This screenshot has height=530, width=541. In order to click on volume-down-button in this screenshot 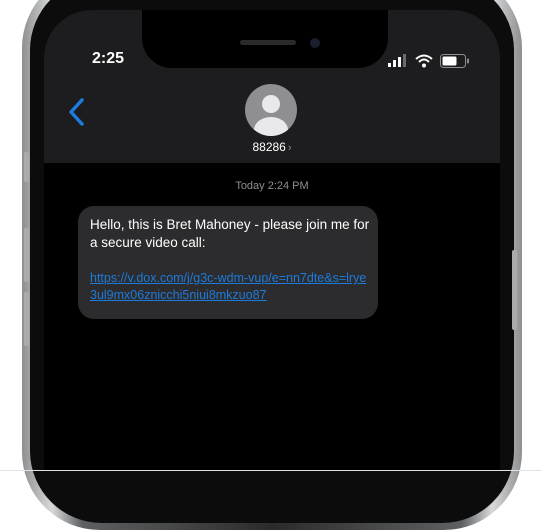, I will do `click(26, 319)`.